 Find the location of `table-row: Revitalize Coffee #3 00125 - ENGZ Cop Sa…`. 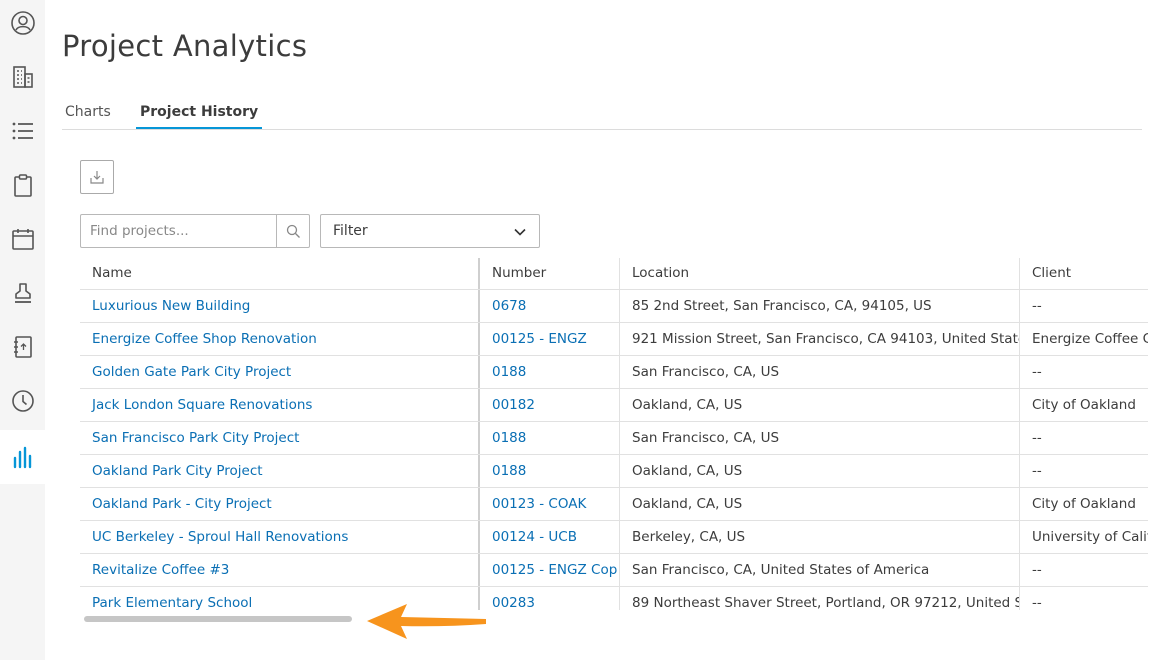

table-row: Revitalize Coffee #3 00125 - ENGZ Cop Sa… is located at coordinates (614, 570).